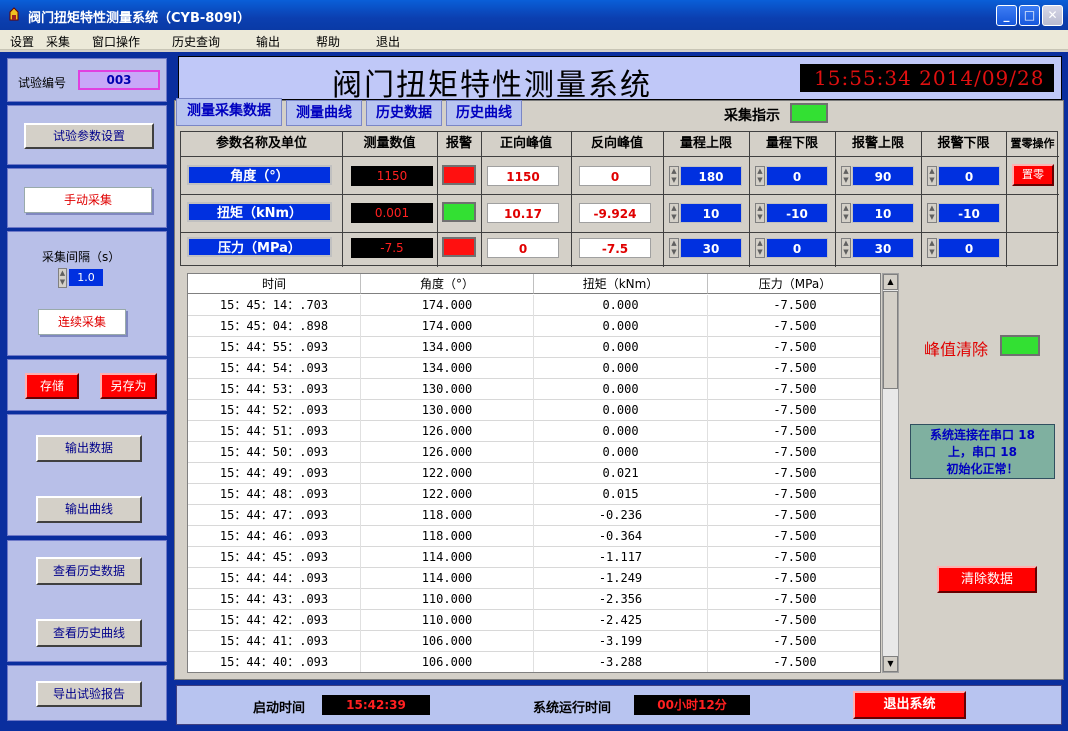 The width and height of the screenshot is (1068, 731). Describe the element at coordinates (927, 78) in the screenshot. I see `clock-display: 15:55:34 2014/09/28` at that location.